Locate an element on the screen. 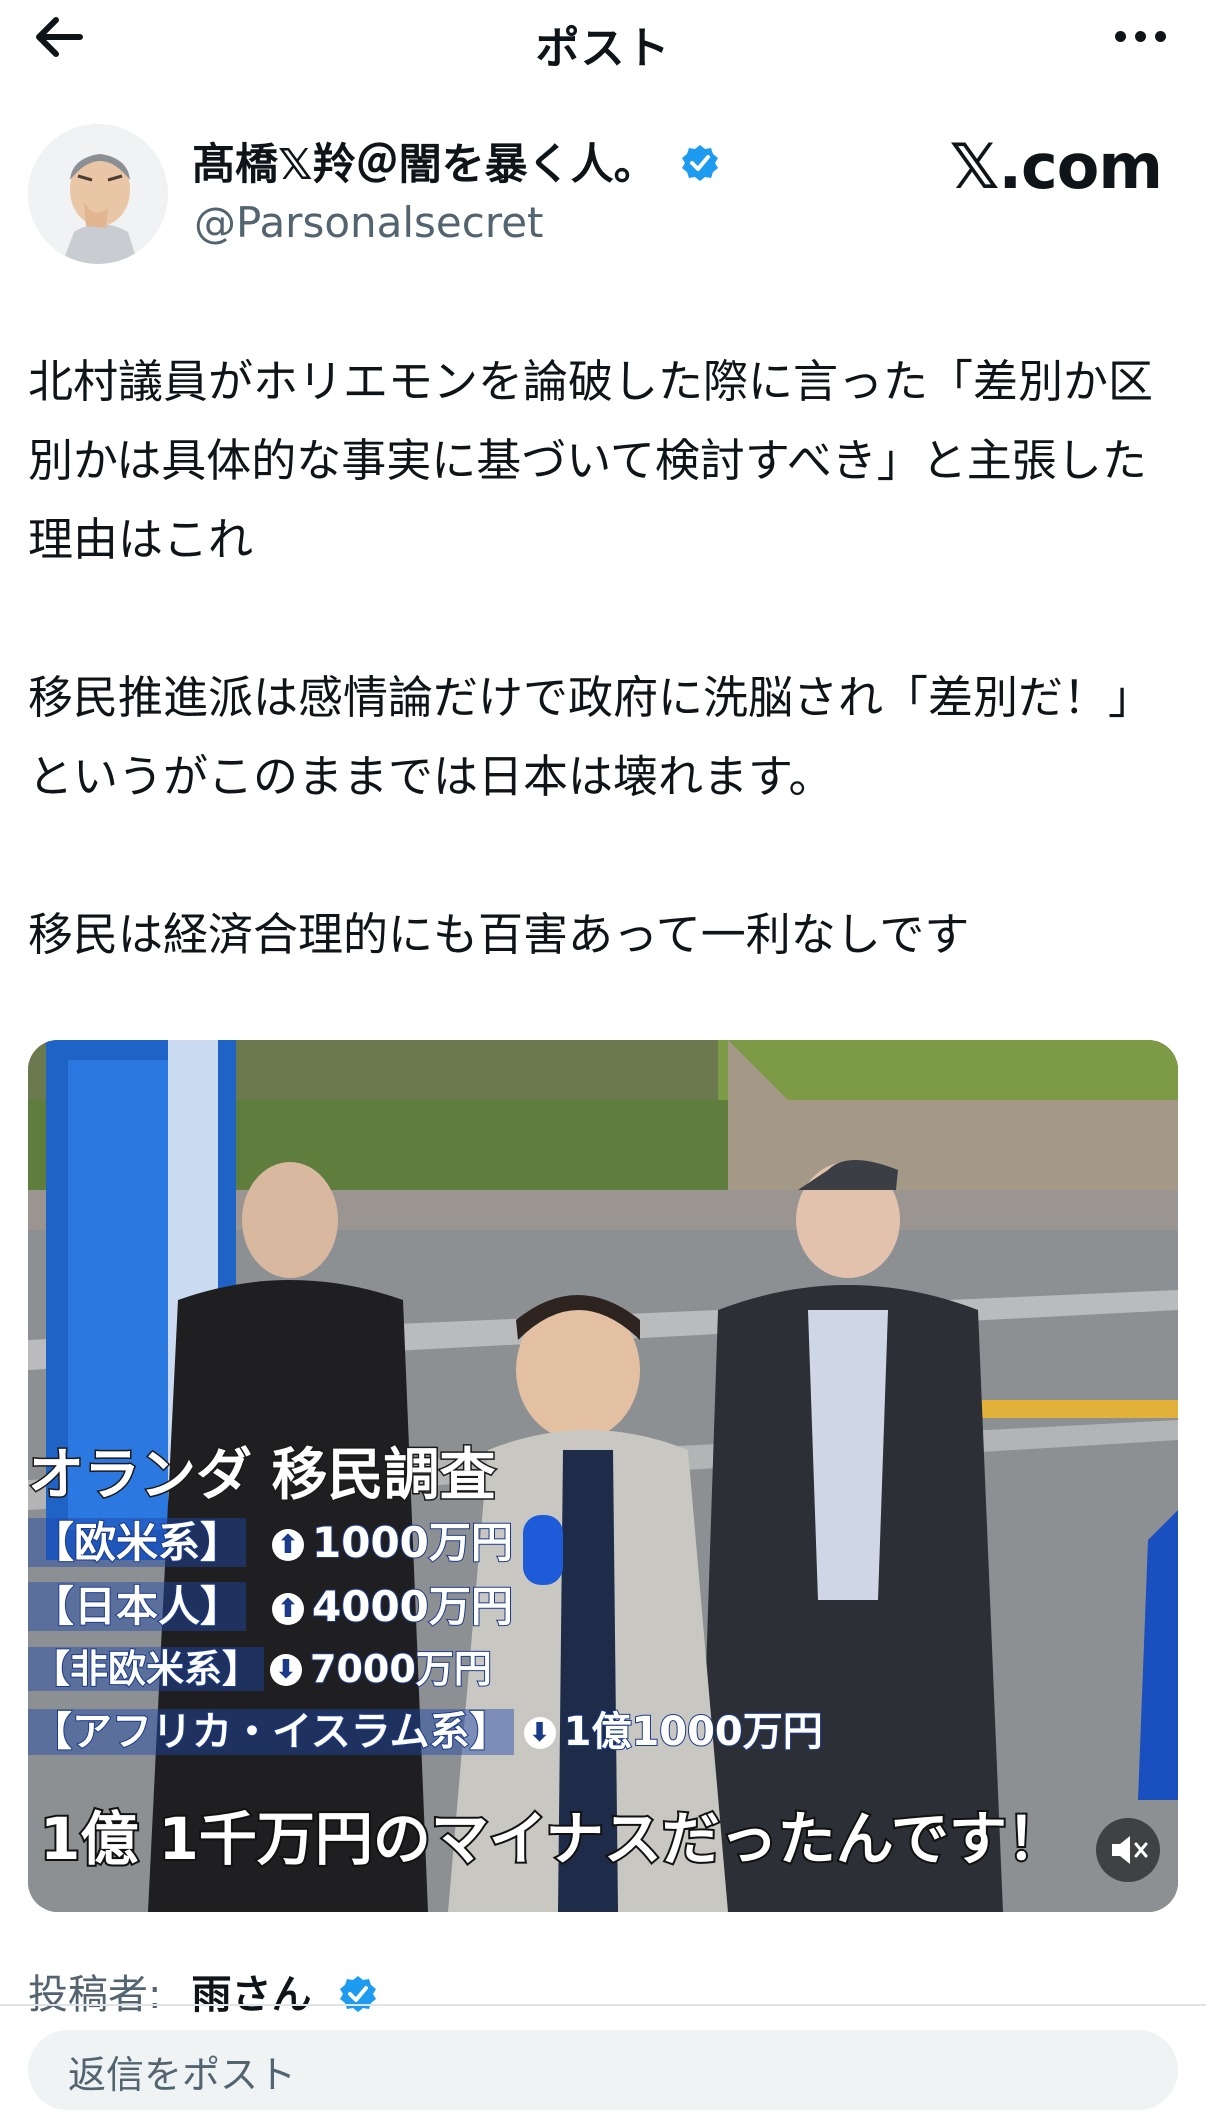 The height and width of the screenshot is (2110, 1206). author-display-name: 髙橋𝕏羚＠闇を暴く人。 is located at coordinates (456, 161).